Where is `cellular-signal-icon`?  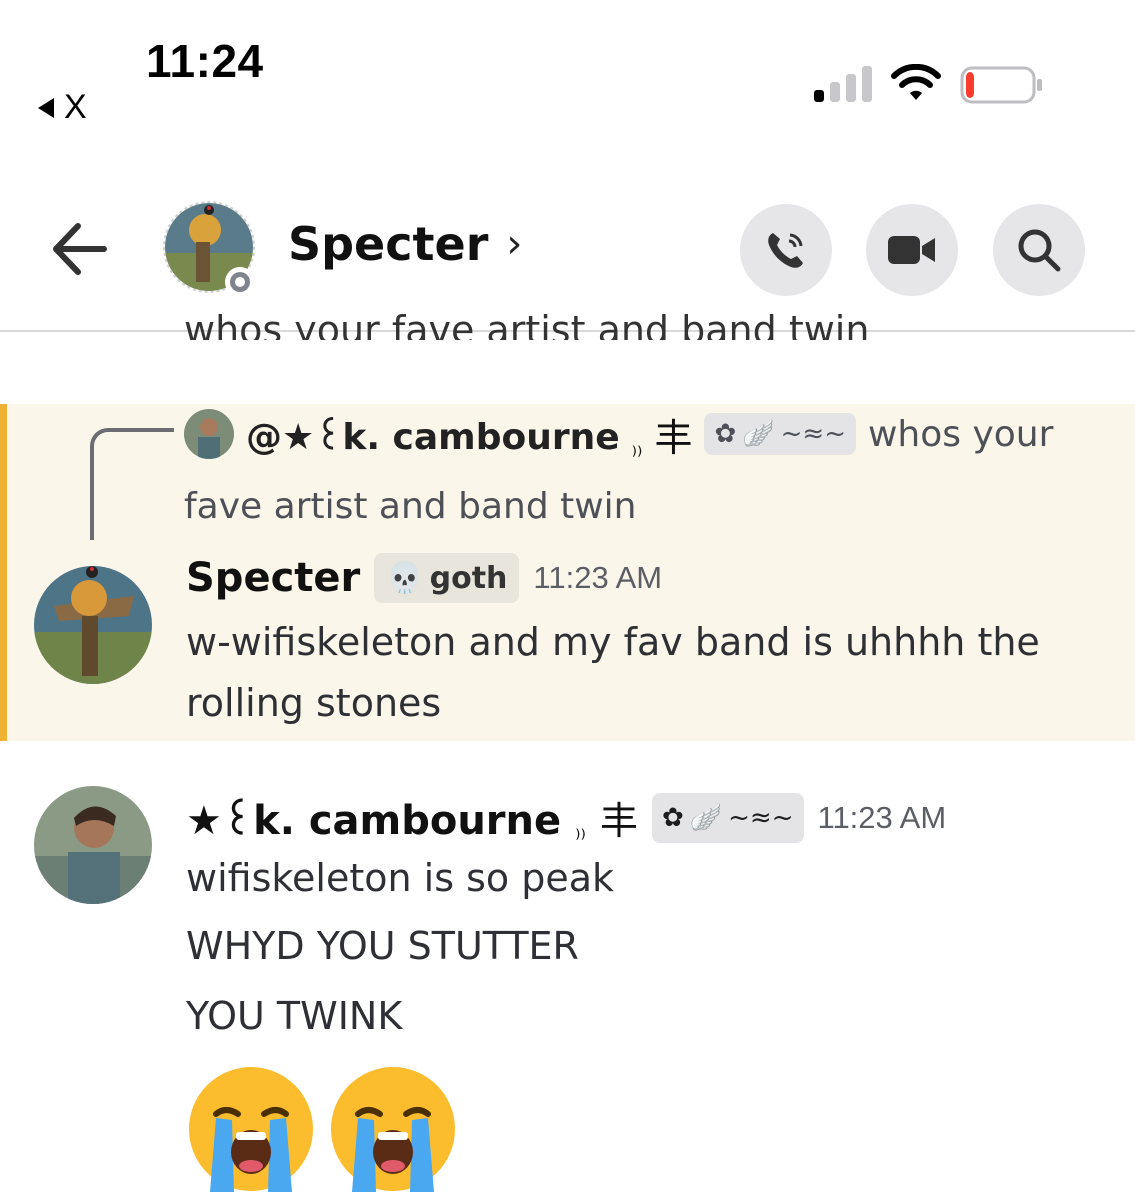 cellular-signal-icon is located at coordinates (843, 84).